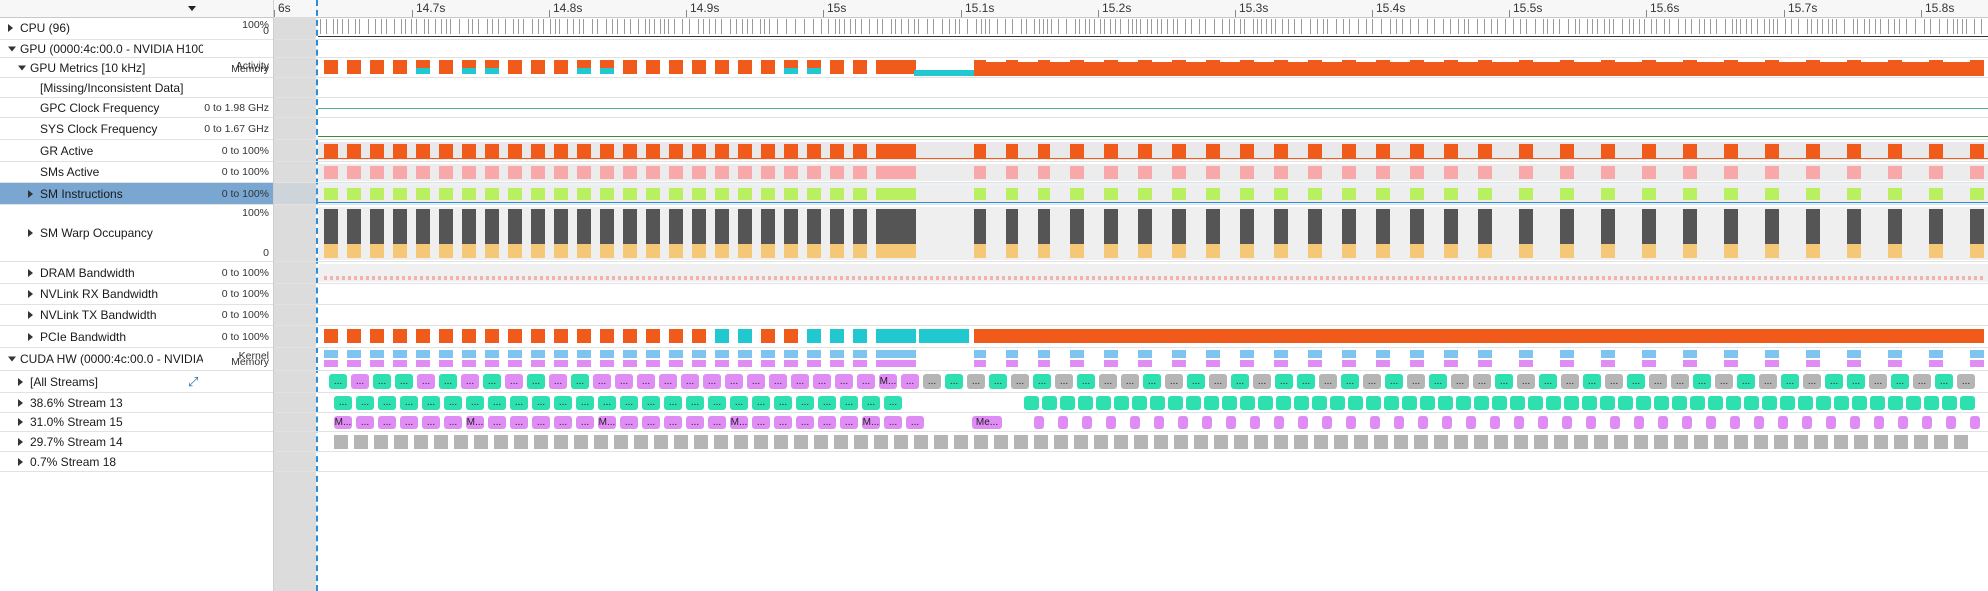  I want to click on row-gpc-clock: GPC Clock Frequency, so click(101, 108).